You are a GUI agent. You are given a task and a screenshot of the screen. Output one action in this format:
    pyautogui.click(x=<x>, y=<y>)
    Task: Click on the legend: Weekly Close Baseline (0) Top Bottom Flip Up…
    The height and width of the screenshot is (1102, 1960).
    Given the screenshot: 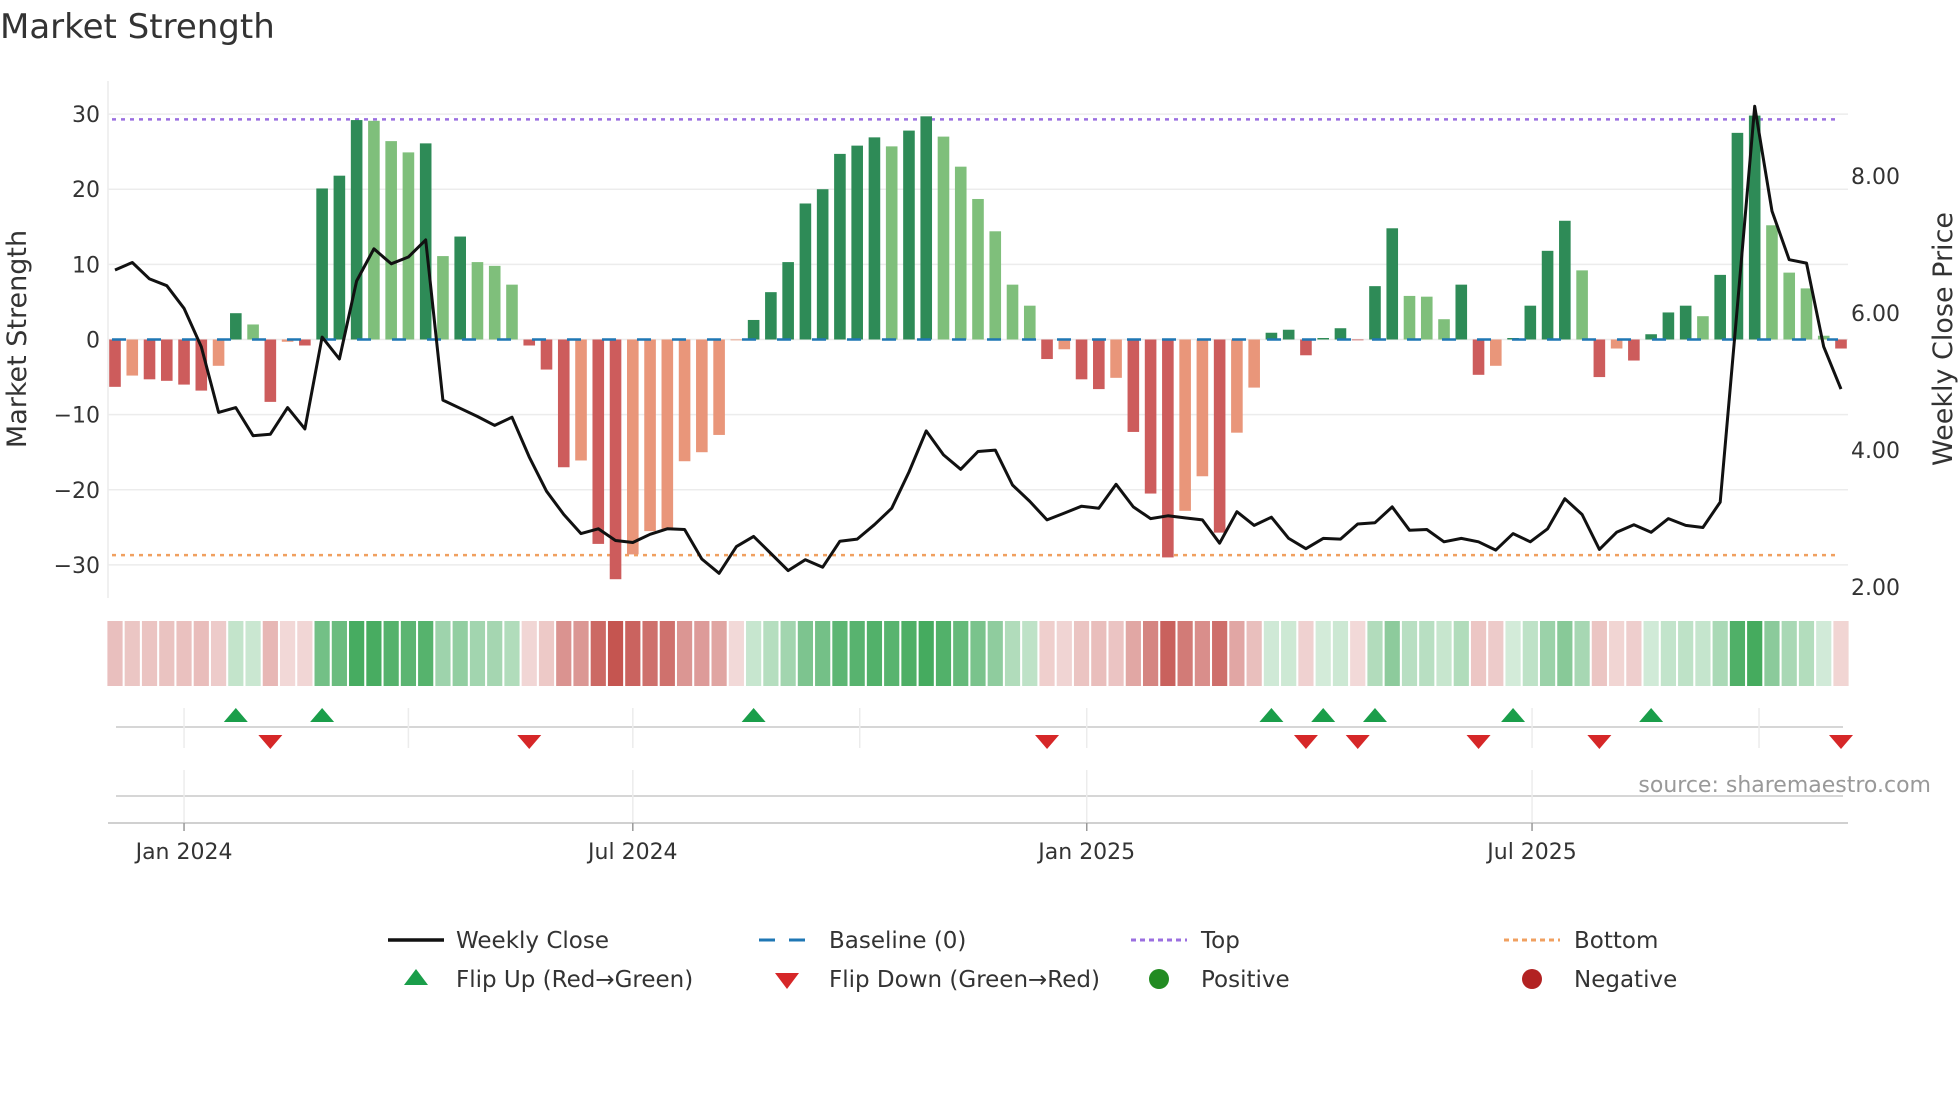 What is the action you would take?
    pyautogui.click(x=1032, y=960)
    